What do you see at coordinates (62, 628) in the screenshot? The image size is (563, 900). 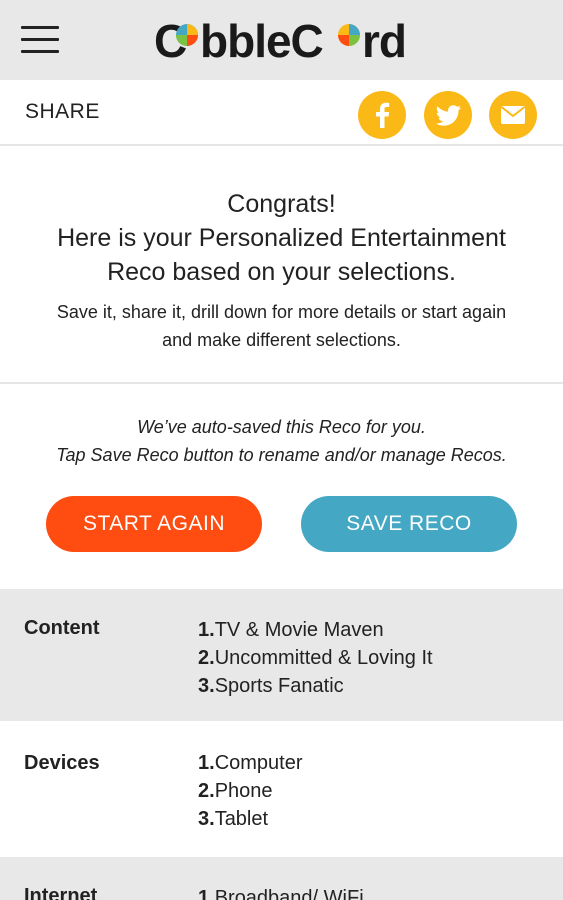 I see `content-section-title: Content` at bounding box center [62, 628].